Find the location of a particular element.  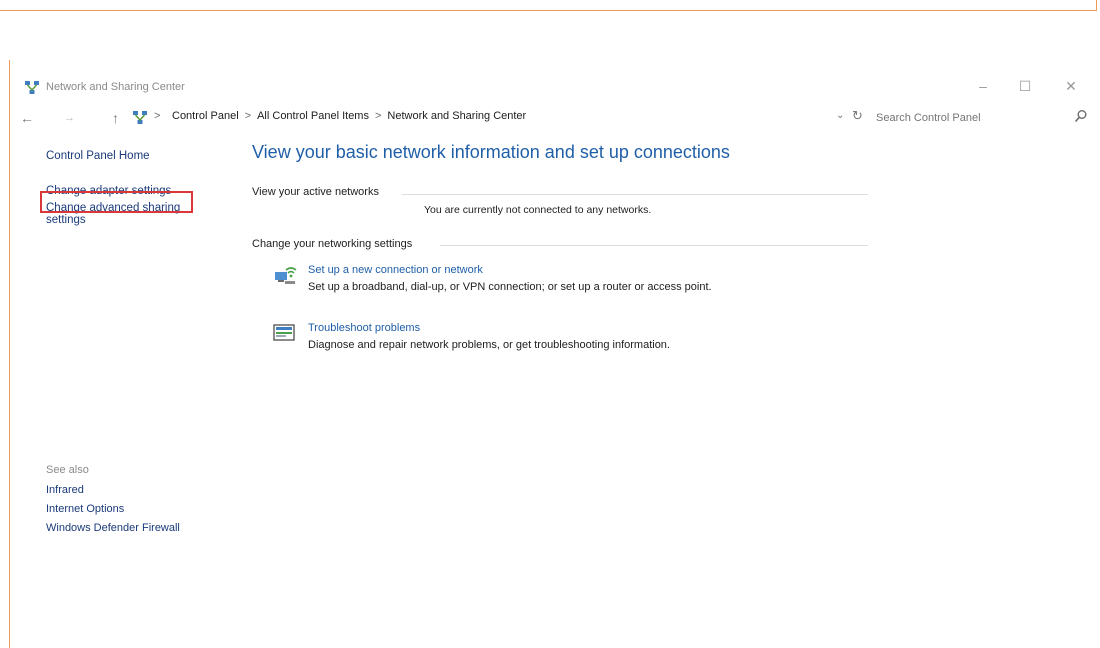

control-panel-icon is located at coordinates (140, 120).